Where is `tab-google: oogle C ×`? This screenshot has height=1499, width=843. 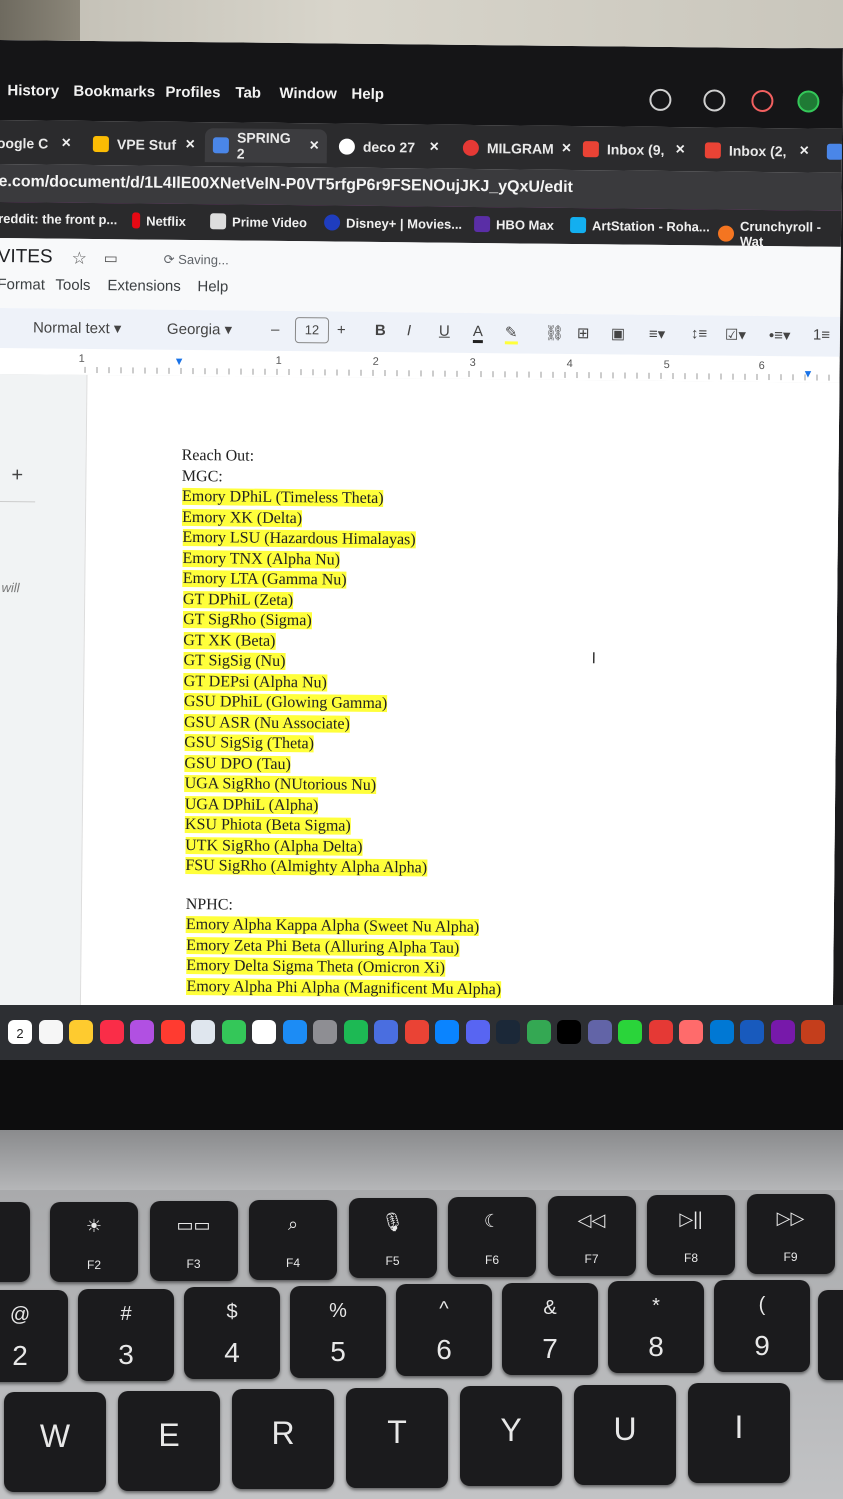
tab-google: oogle C × is located at coordinates (39, 143).